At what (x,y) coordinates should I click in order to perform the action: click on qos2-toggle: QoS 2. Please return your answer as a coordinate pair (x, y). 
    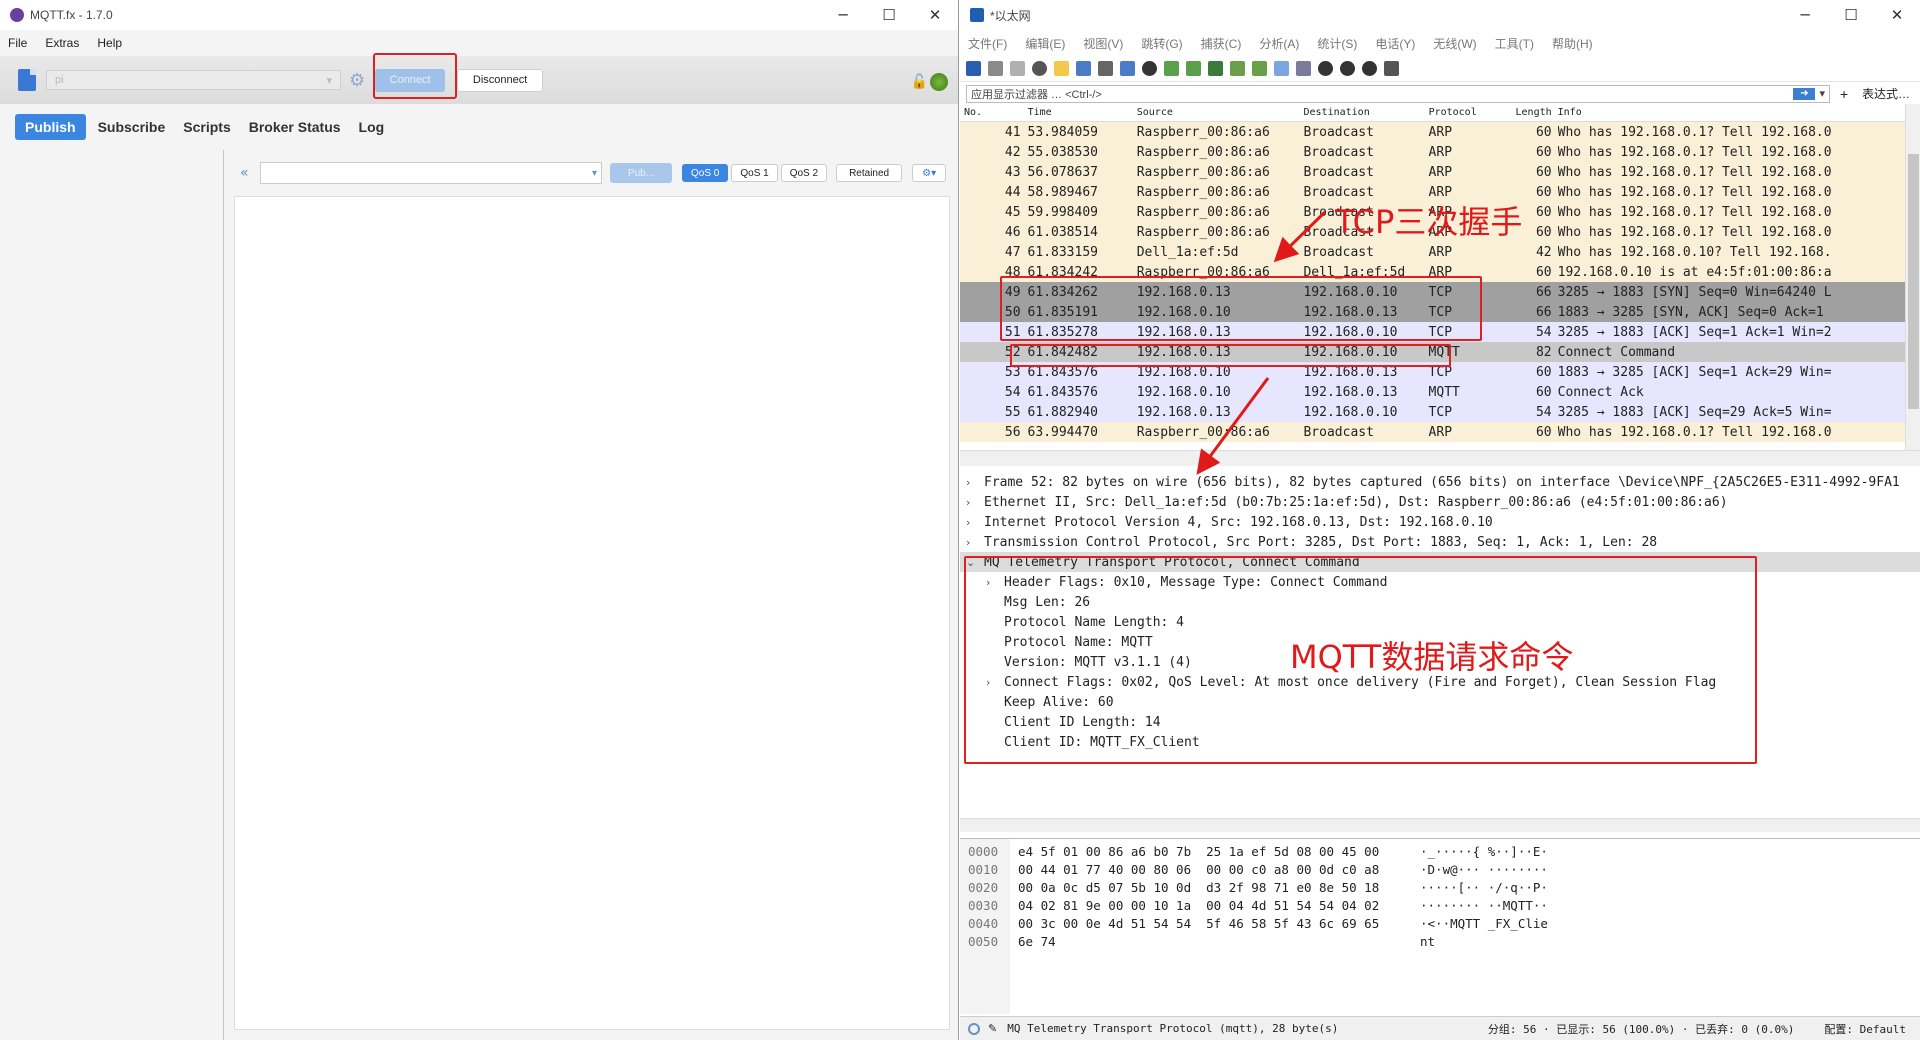
    Looking at the image, I should click on (804, 173).